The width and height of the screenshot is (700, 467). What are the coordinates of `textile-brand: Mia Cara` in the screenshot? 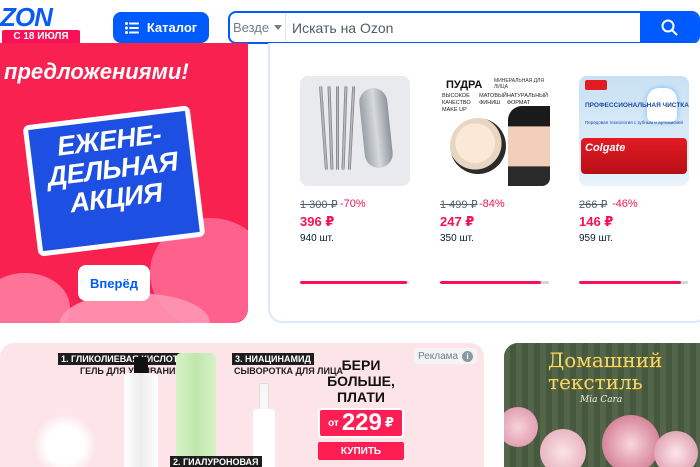 It's located at (601, 400).